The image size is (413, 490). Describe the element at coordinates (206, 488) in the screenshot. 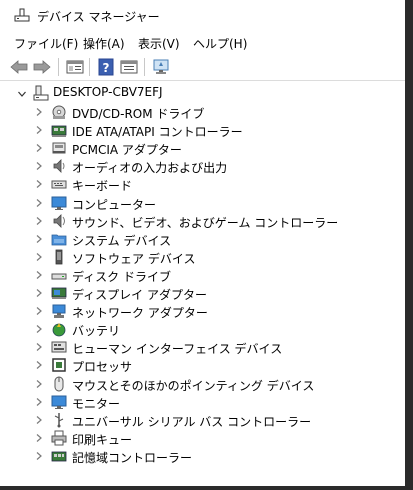

I see `window-bottom-edge` at that location.